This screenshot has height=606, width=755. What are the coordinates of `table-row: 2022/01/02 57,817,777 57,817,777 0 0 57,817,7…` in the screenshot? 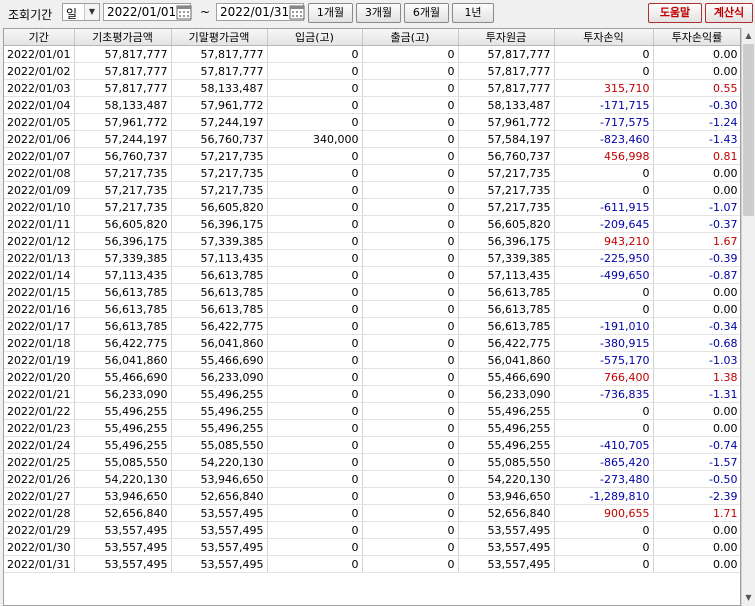 It's located at (372, 71).